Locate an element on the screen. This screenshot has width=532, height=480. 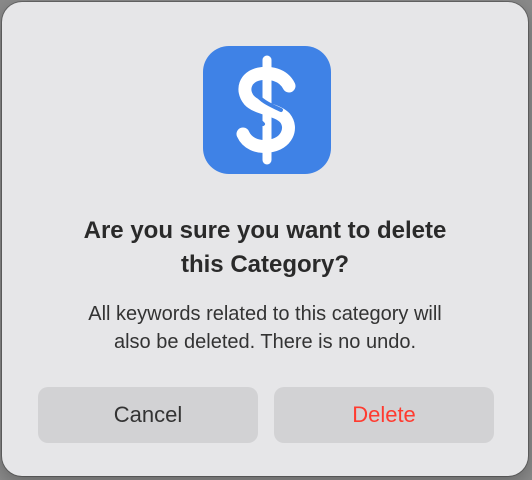
delete-button-label: Delete is located at coordinates (384, 414).